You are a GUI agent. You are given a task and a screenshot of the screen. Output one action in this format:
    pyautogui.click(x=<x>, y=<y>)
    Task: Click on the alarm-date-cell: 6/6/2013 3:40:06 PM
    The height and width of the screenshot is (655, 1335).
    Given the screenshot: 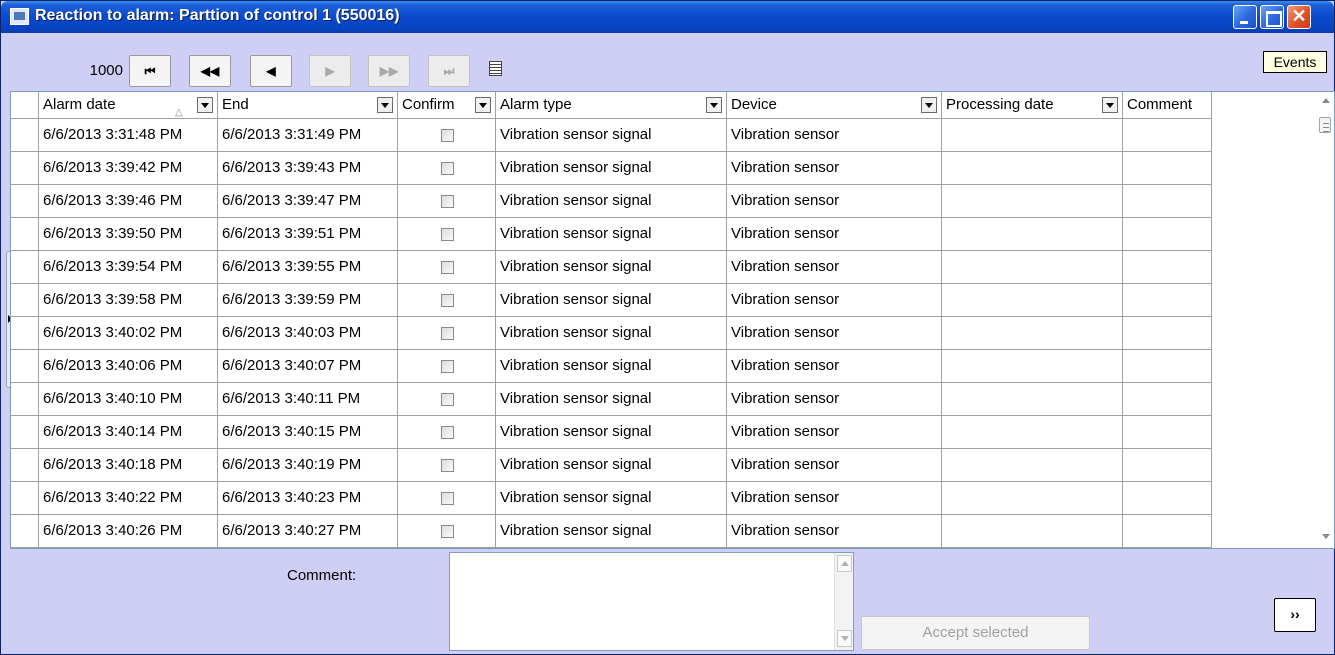 What is the action you would take?
    pyautogui.click(x=128, y=366)
    